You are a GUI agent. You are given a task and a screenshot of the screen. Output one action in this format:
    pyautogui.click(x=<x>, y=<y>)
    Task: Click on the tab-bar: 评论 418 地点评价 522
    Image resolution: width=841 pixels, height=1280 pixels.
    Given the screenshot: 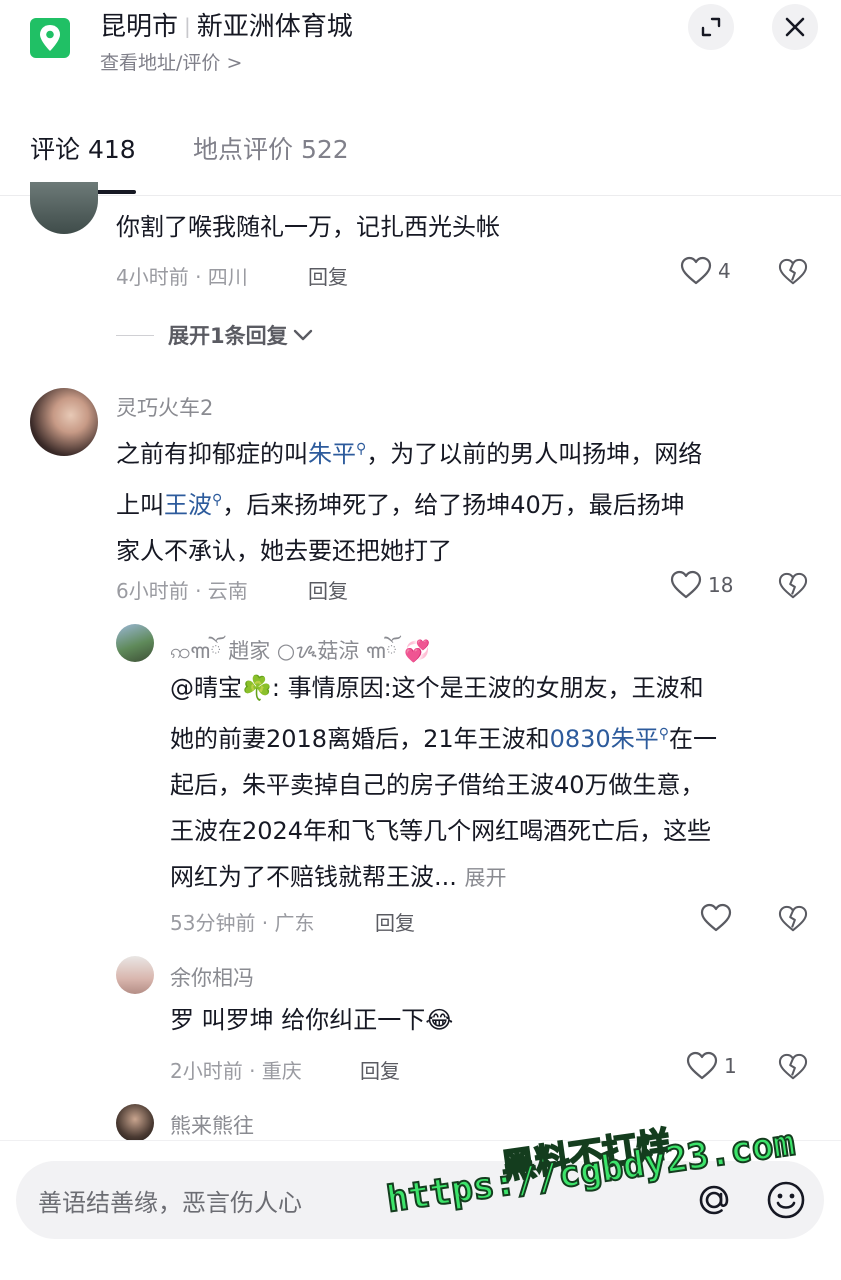 What is the action you would take?
    pyautogui.click(x=420, y=157)
    